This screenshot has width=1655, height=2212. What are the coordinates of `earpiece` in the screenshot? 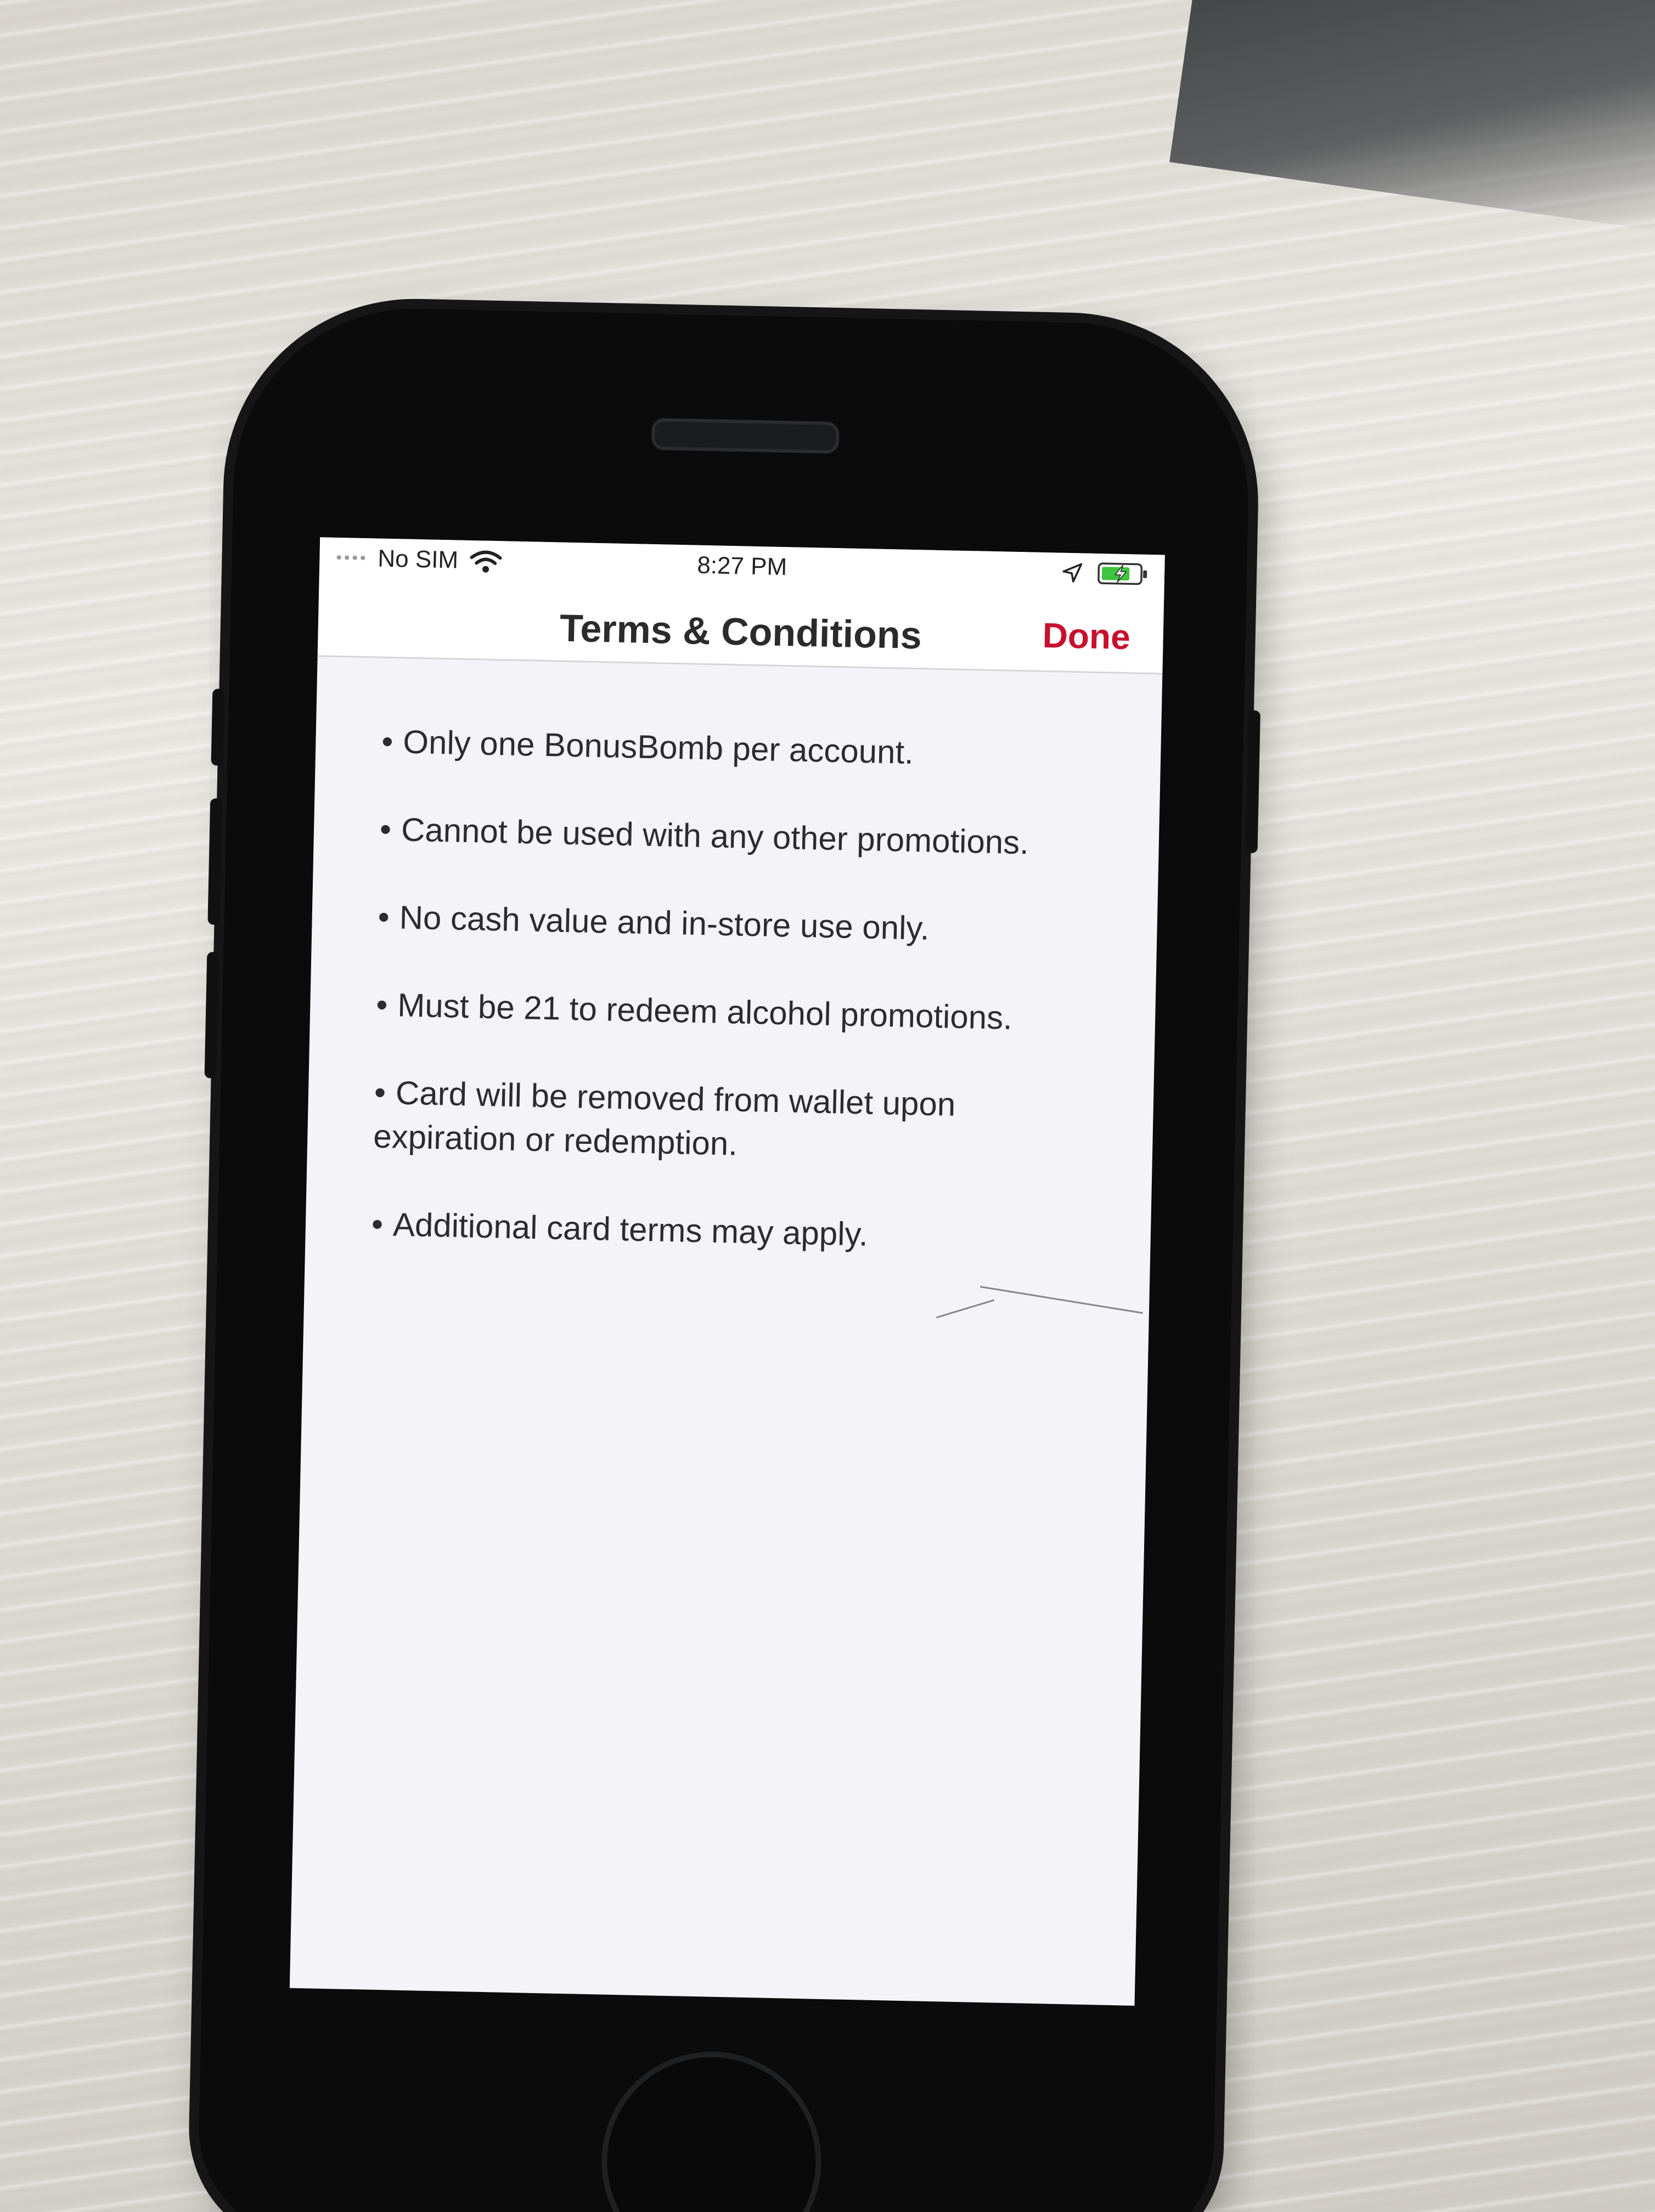 It's located at (746, 436).